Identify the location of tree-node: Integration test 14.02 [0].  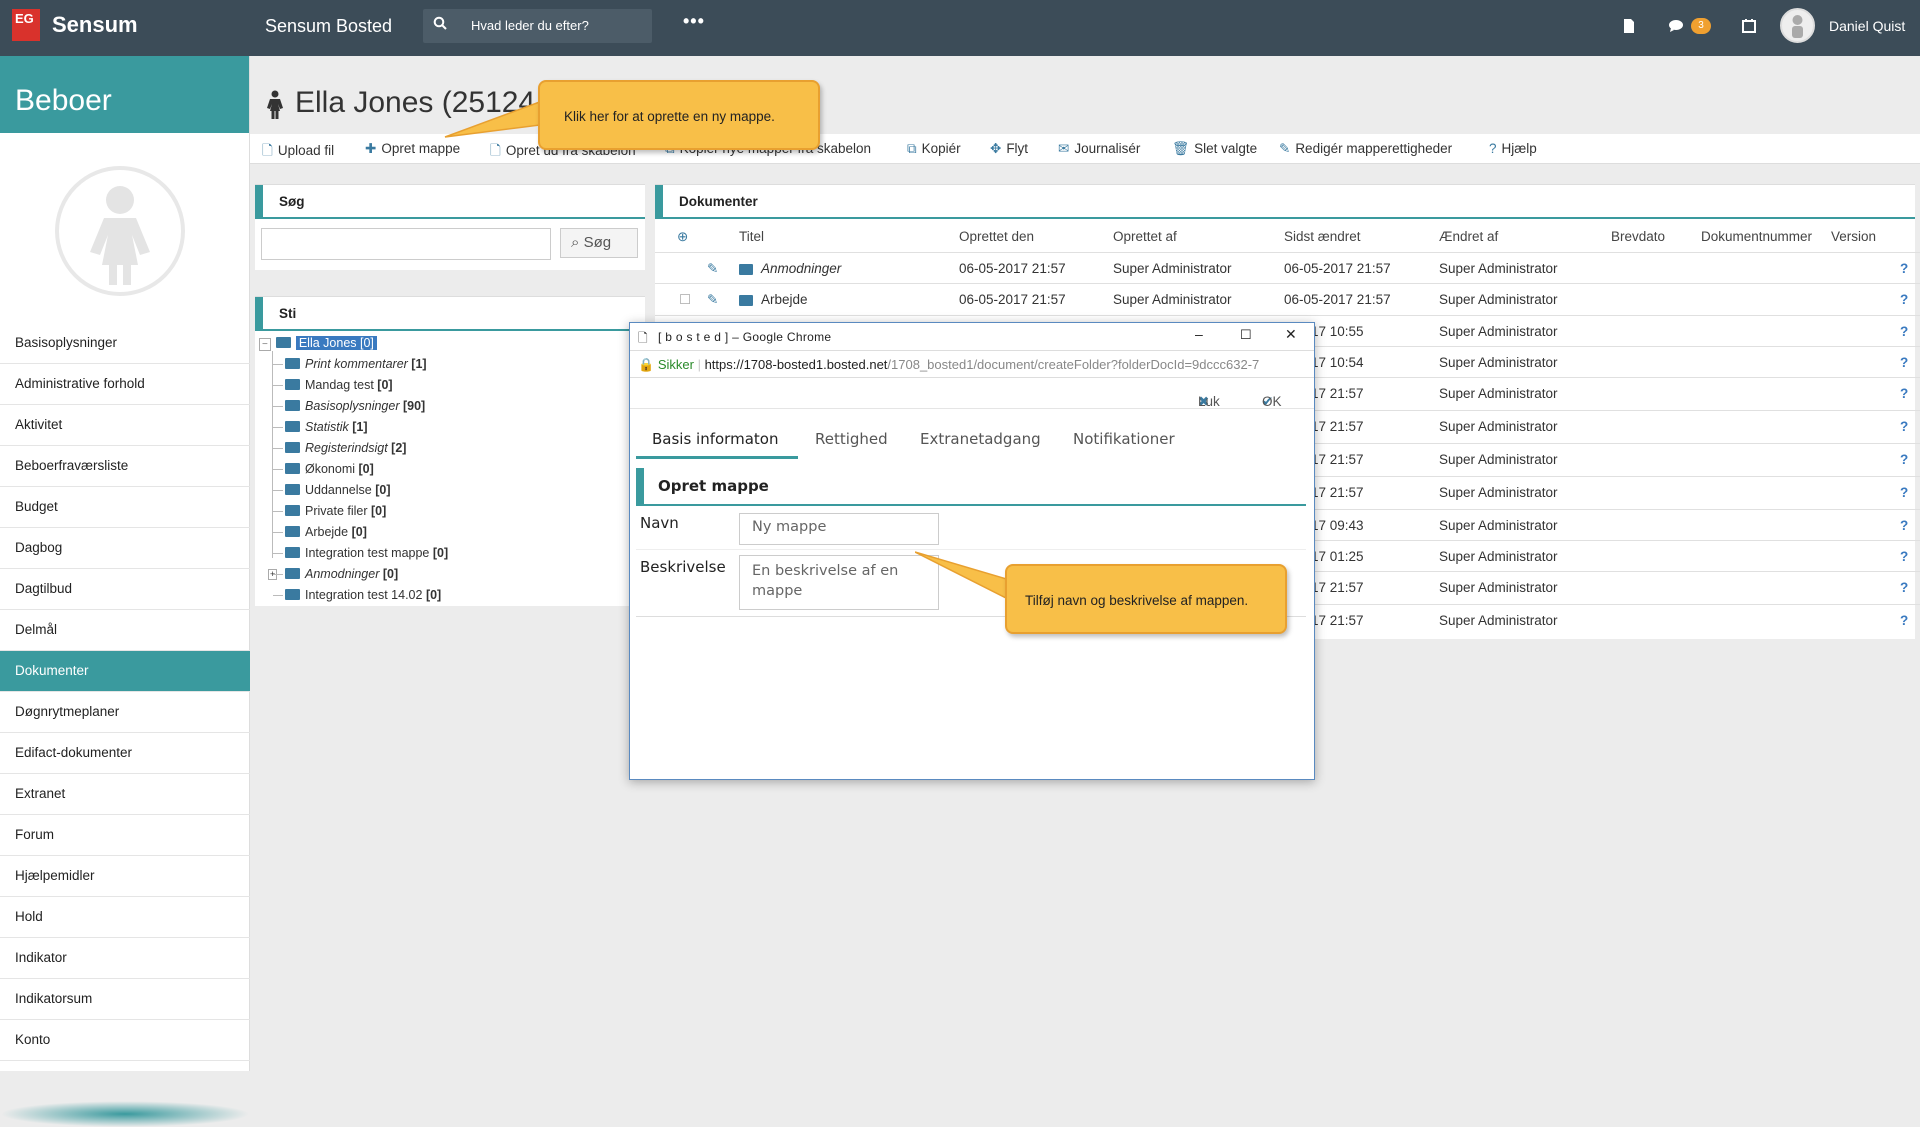
(353, 595).